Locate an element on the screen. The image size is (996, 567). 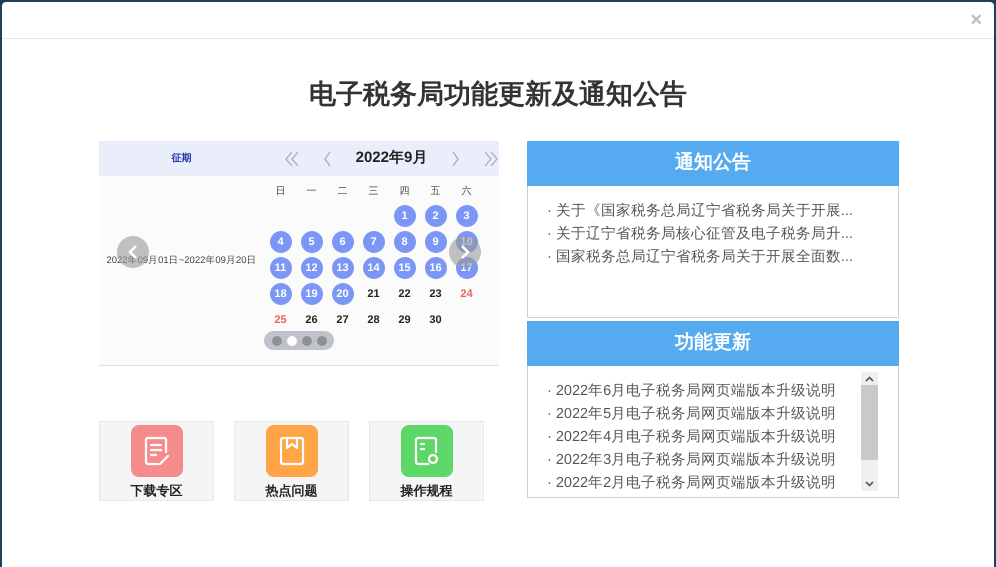
calendar-day: 22 is located at coordinates (405, 294).